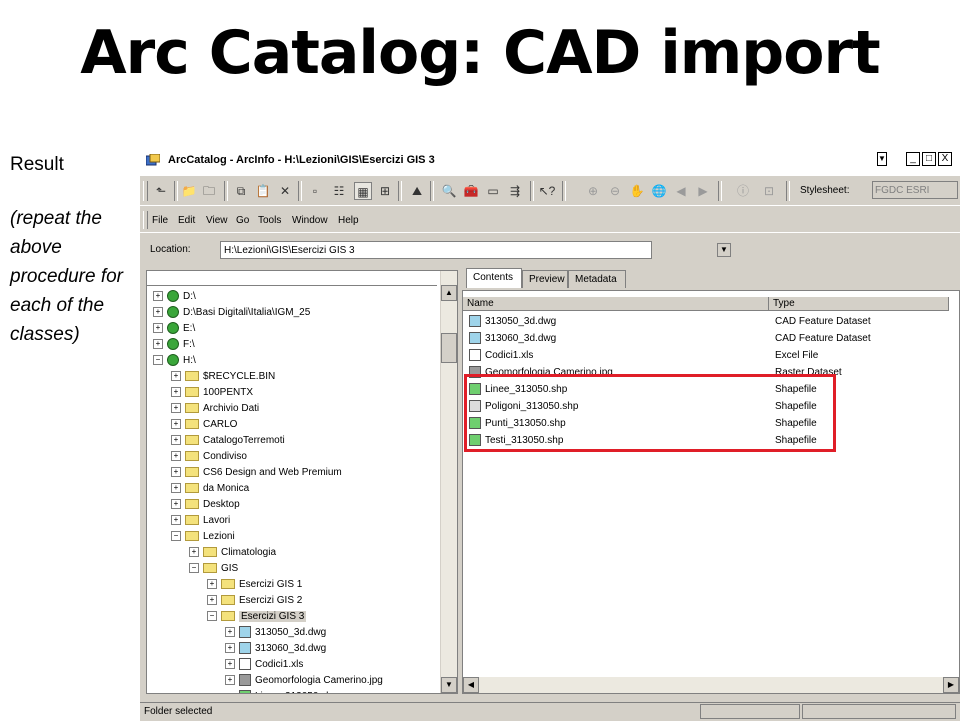 The image size is (960, 721). What do you see at coordinates (703, 191) in the screenshot?
I see `forward-icon: ▶` at bounding box center [703, 191].